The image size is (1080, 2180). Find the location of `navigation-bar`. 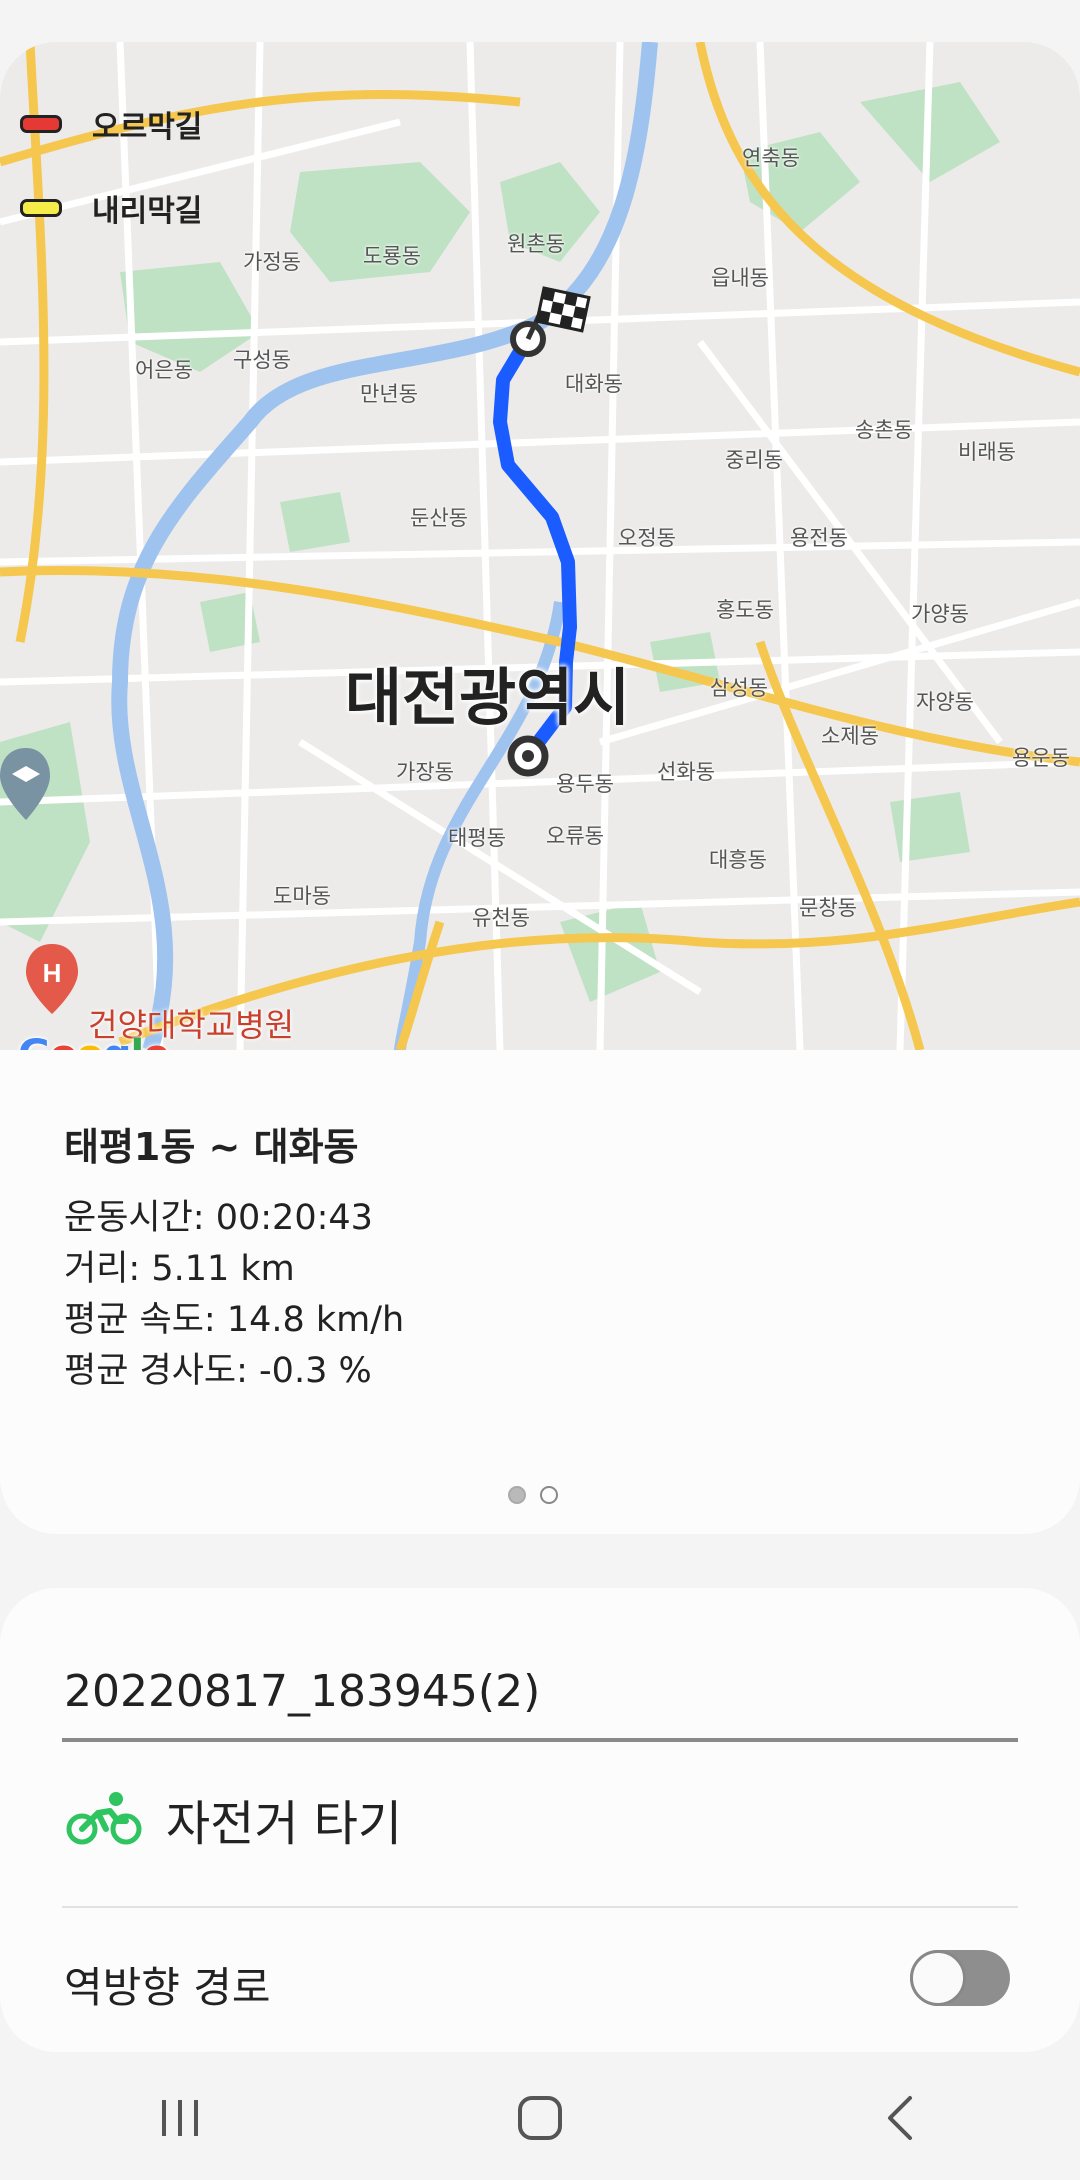

navigation-bar is located at coordinates (540, 2118).